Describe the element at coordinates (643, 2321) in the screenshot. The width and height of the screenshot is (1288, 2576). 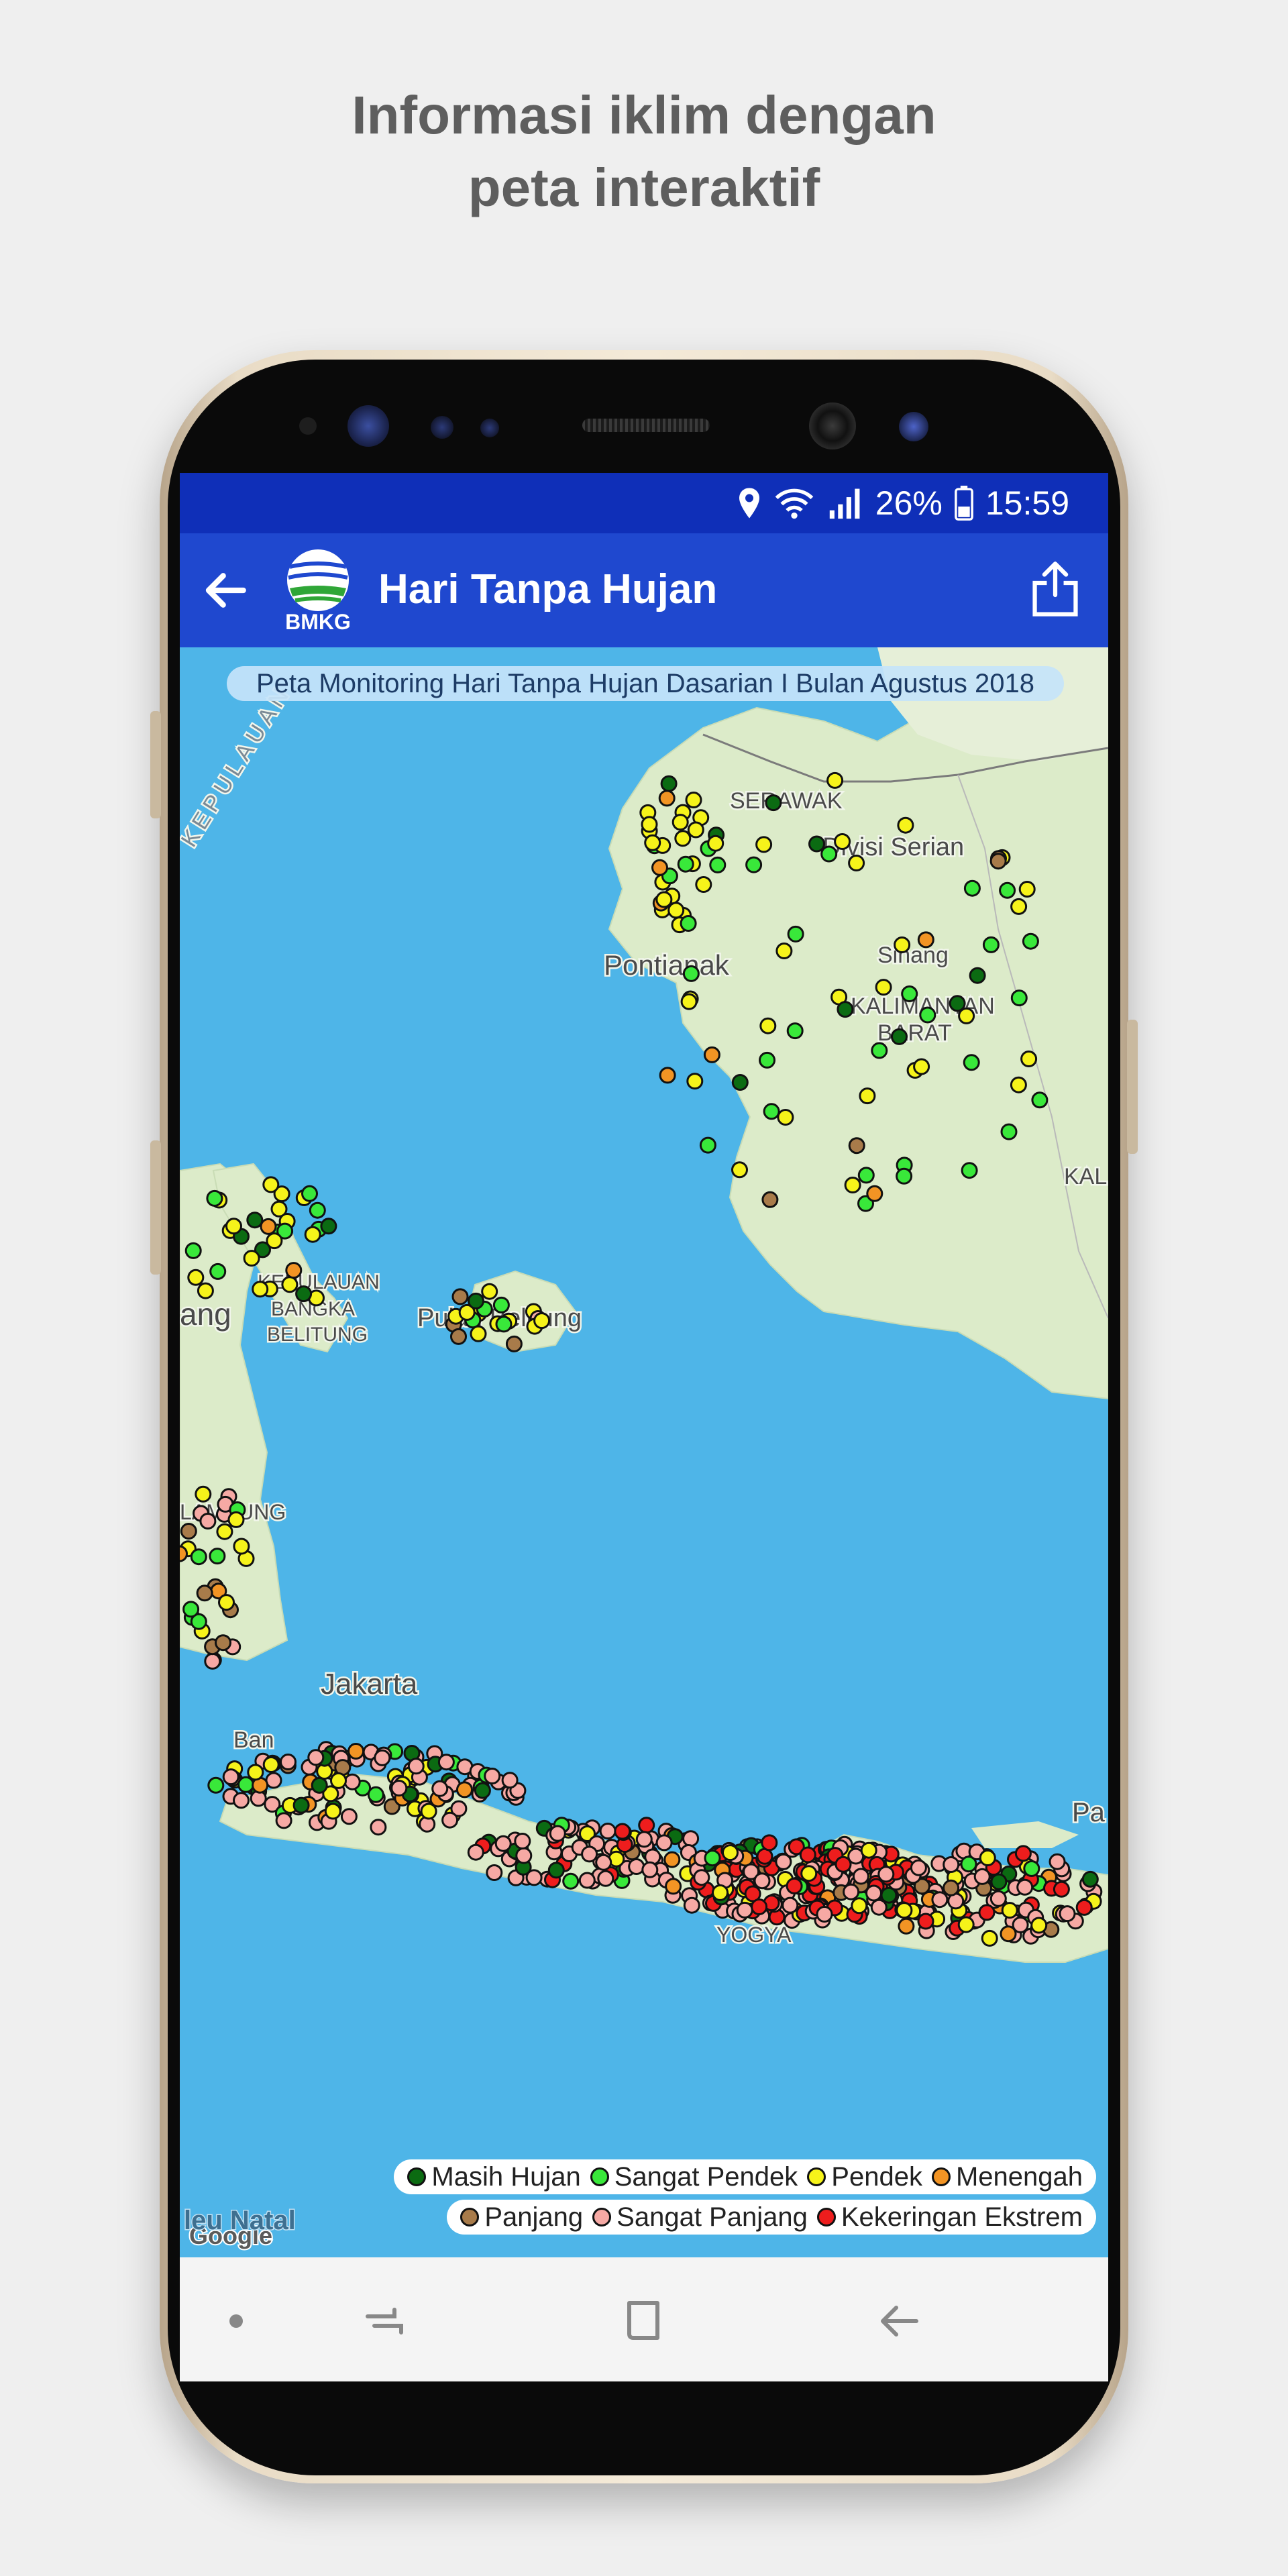
I see `nav-home-button` at that location.